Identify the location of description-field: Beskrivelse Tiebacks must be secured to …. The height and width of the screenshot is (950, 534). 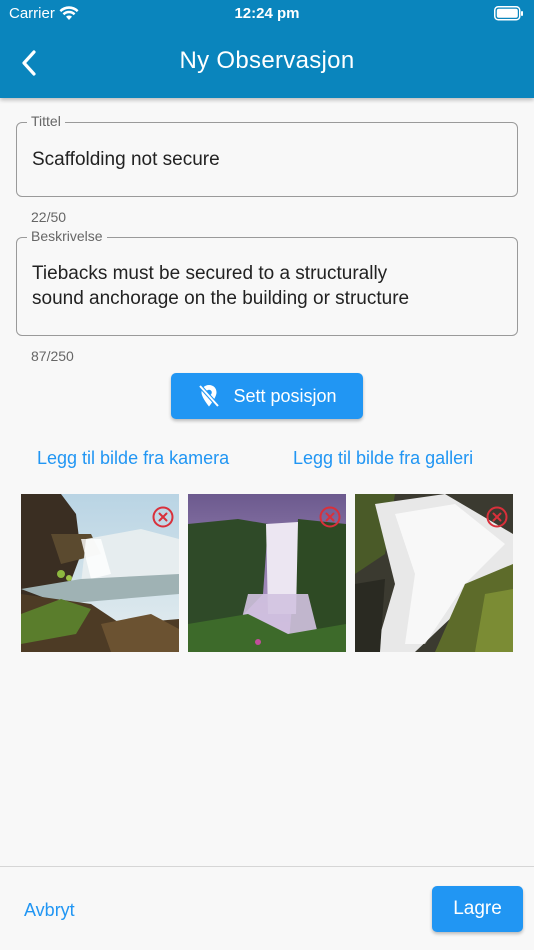
(267, 282).